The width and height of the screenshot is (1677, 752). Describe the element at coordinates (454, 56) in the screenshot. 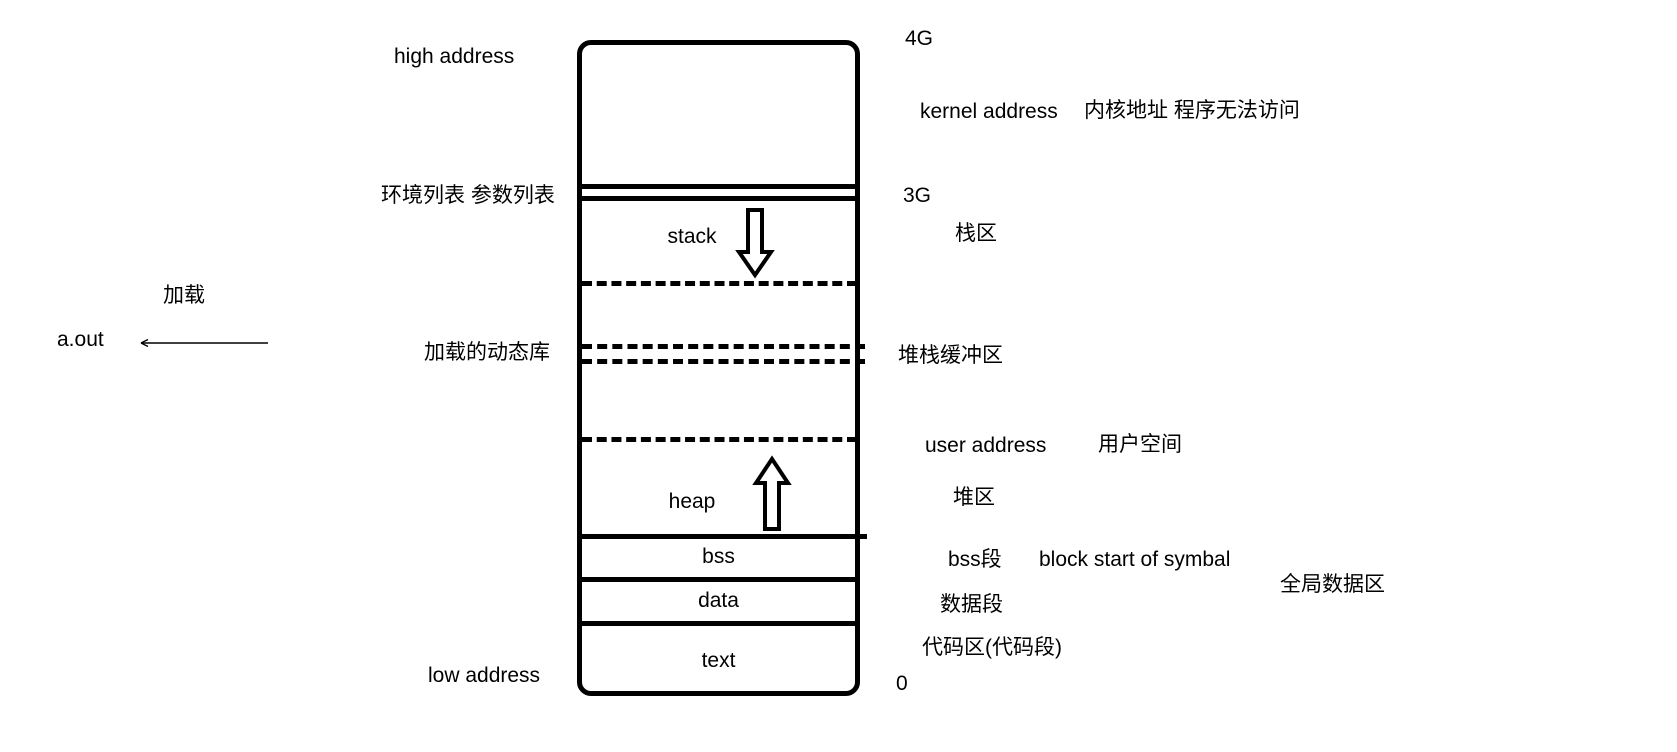

I see `label-high-address: high address` at that location.